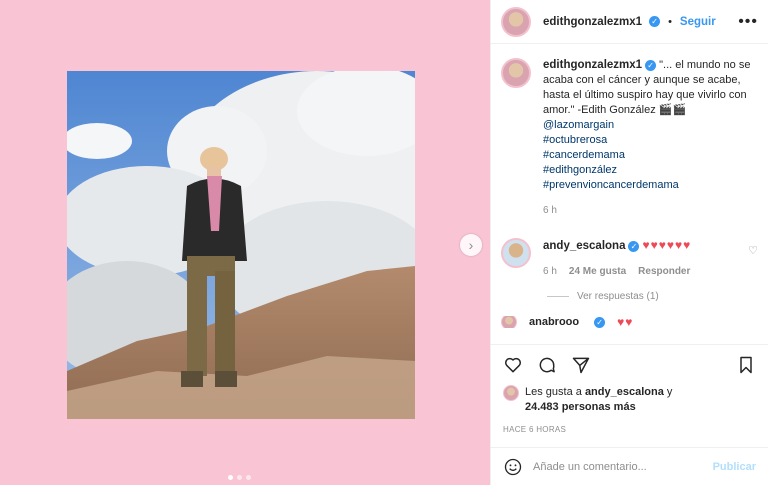  Describe the element at coordinates (597, 271) in the screenshot. I see `comment-likes: 24 Me gusta` at that location.